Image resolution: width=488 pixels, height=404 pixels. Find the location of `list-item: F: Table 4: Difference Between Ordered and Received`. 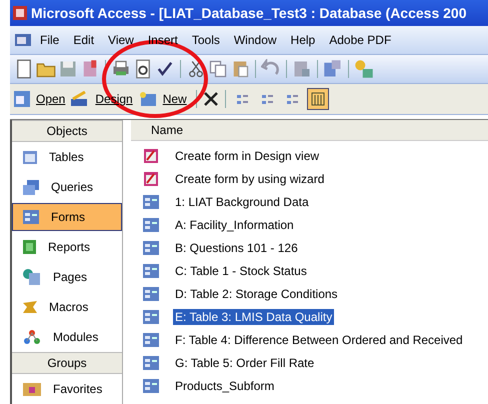

list-item: F: Table 4: Difference Between Ordered and Received is located at coordinates (319, 340).